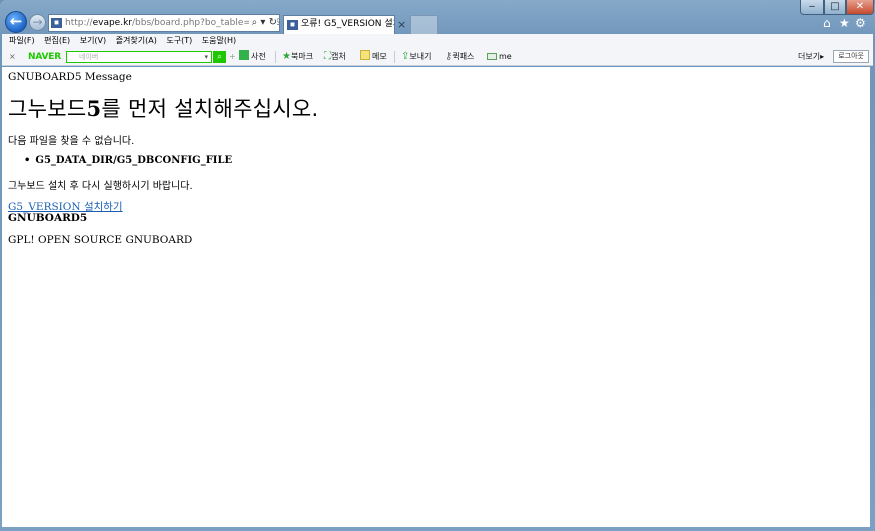 Image resolution: width=875 pixels, height=531 pixels. I want to click on close-icon: ✕, so click(860, 6).